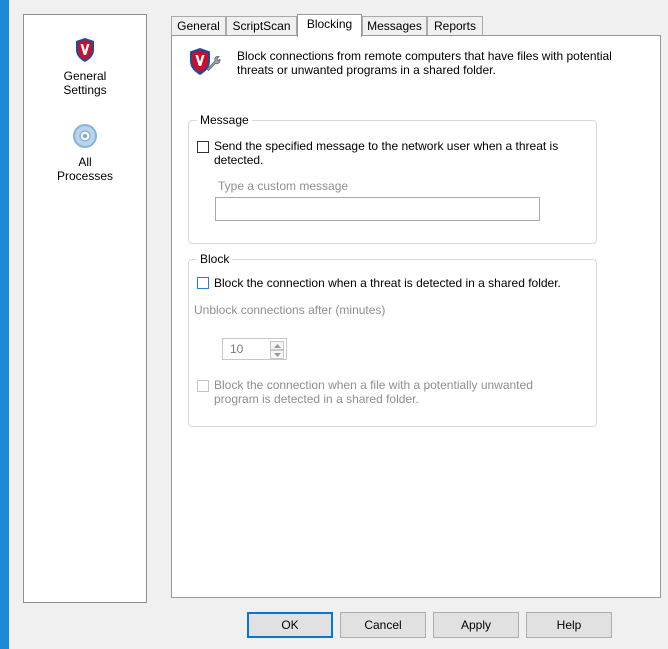  Describe the element at coordinates (383, 625) in the screenshot. I see `cancel-button: Cancel` at that location.